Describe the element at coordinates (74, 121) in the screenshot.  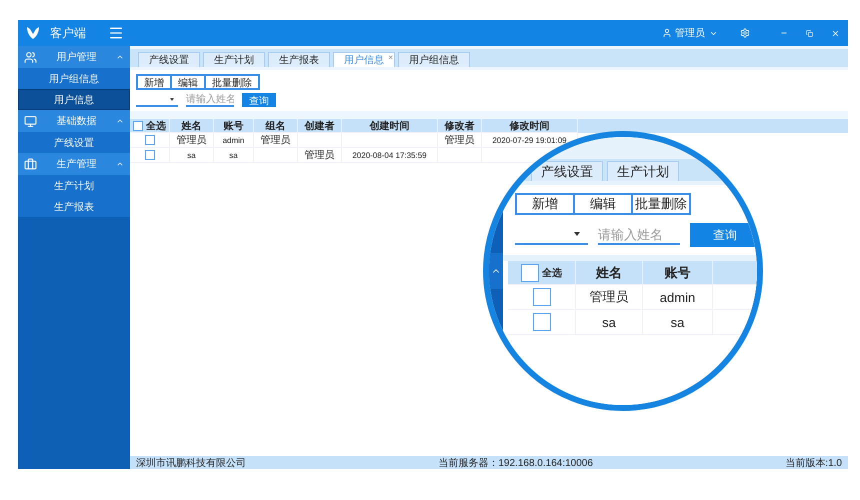
I see `sidebar-group: 基础数据` at that location.